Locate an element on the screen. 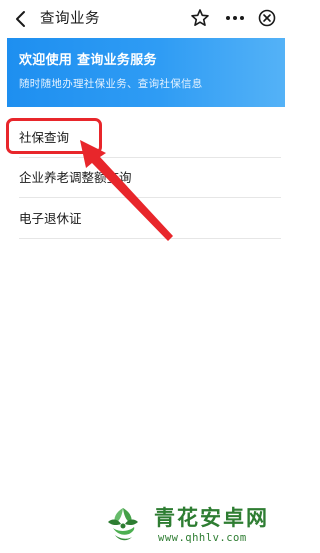 The width and height of the screenshot is (320, 553). banner-title: 欢迎使用 查询业务服务 is located at coordinates (88, 60).